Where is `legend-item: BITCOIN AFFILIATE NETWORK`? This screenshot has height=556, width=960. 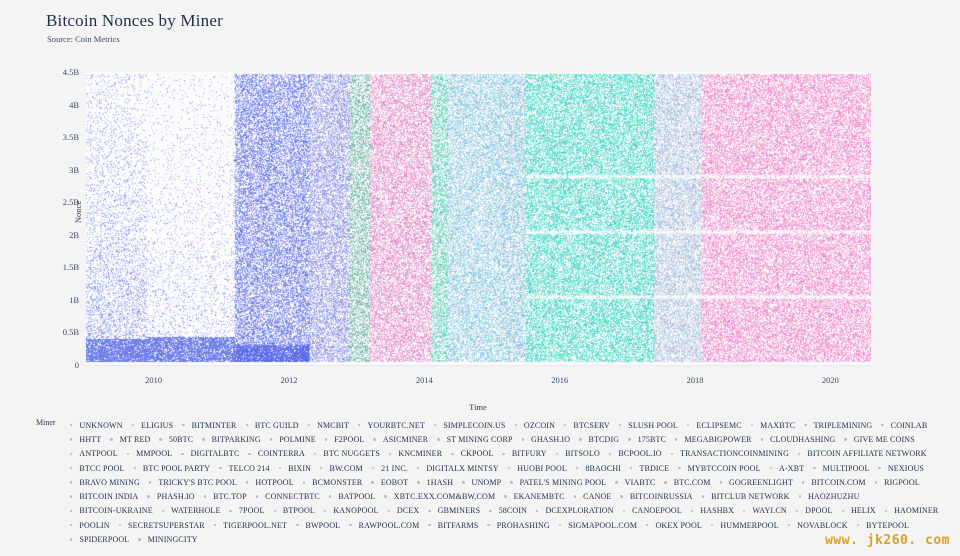 legend-item: BITCOIN AFFILIATE NETWORK is located at coordinates (862, 454).